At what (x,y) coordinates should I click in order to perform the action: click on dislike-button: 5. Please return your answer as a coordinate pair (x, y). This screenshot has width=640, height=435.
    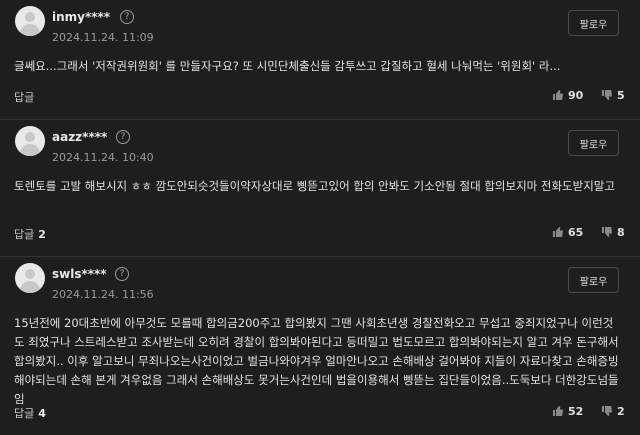
    Looking at the image, I should click on (613, 95).